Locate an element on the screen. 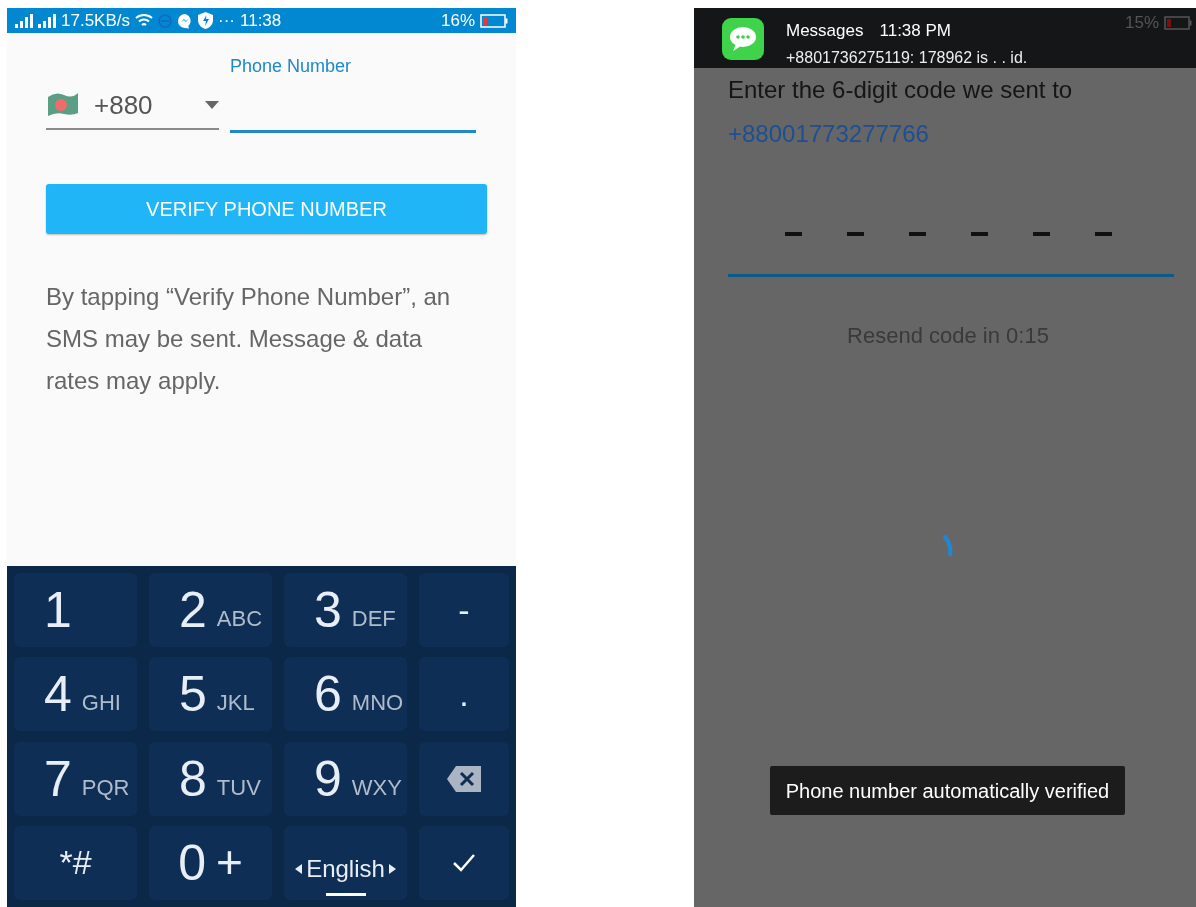 The height and width of the screenshot is (907, 1196). keypad-key: 1 is located at coordinates (75, 610).